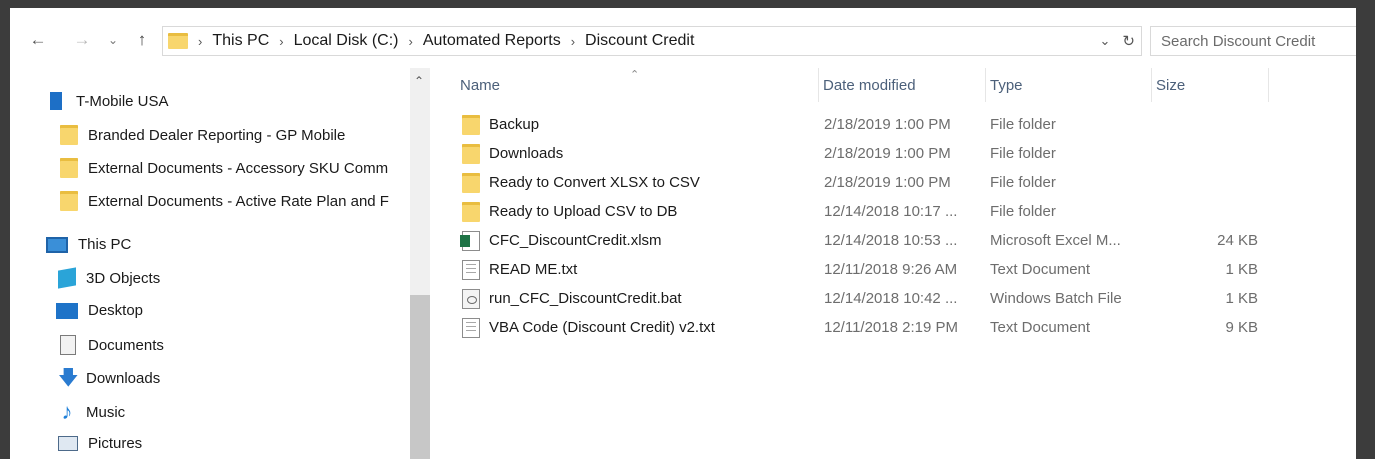  I want to click on file-name: VBA Code (Discount Credit) v2.txt, so click(602, 327).